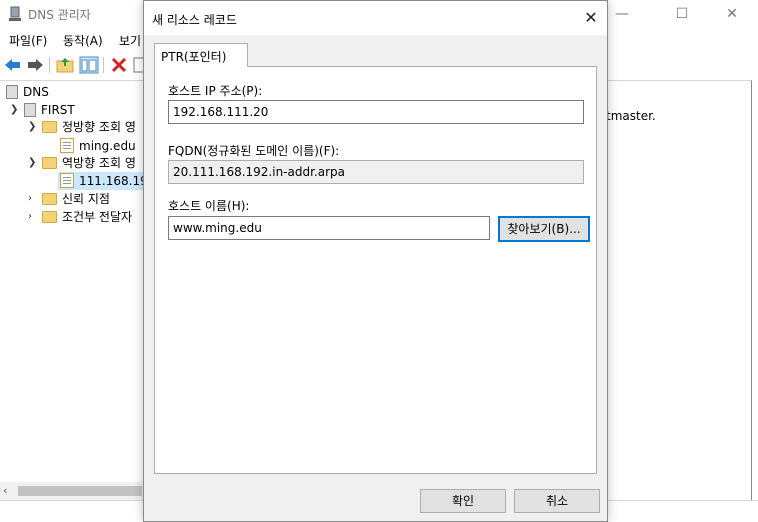 The width and height of the screenshot is (758, 522). I want to click on fqdn-field: 20.111.168.192.in-addr.arpa, so click(376, 172).